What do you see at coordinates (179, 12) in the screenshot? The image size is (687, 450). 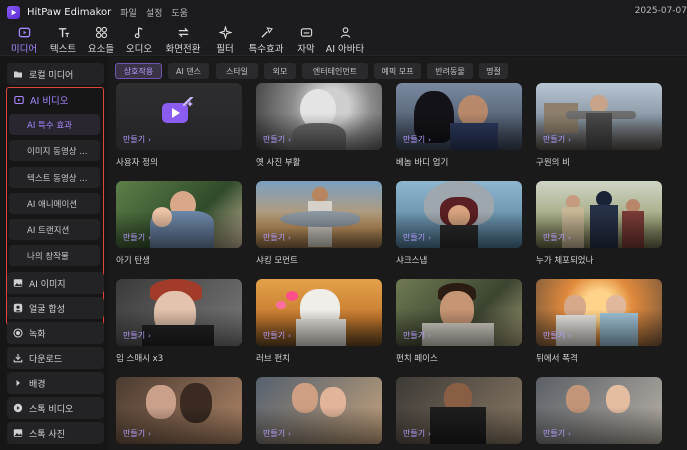 I see `menu-help: 도움` at bounding box center [179, 12].